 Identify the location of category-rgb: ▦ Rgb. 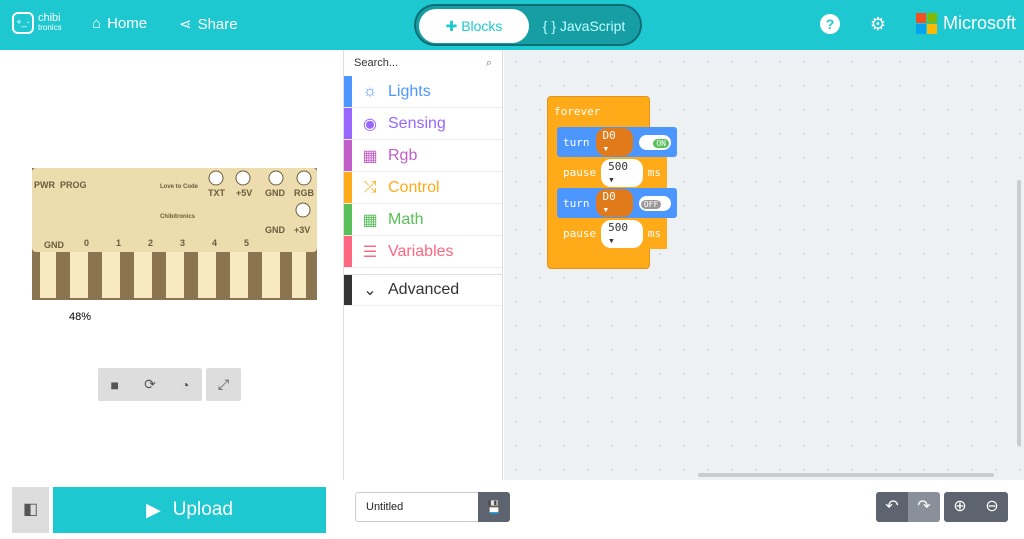
(423, 156).